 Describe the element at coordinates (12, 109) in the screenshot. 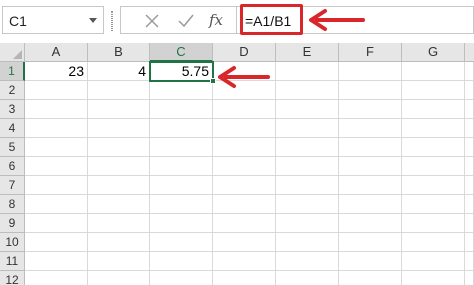

I see `row-header-3: 3` at that location.